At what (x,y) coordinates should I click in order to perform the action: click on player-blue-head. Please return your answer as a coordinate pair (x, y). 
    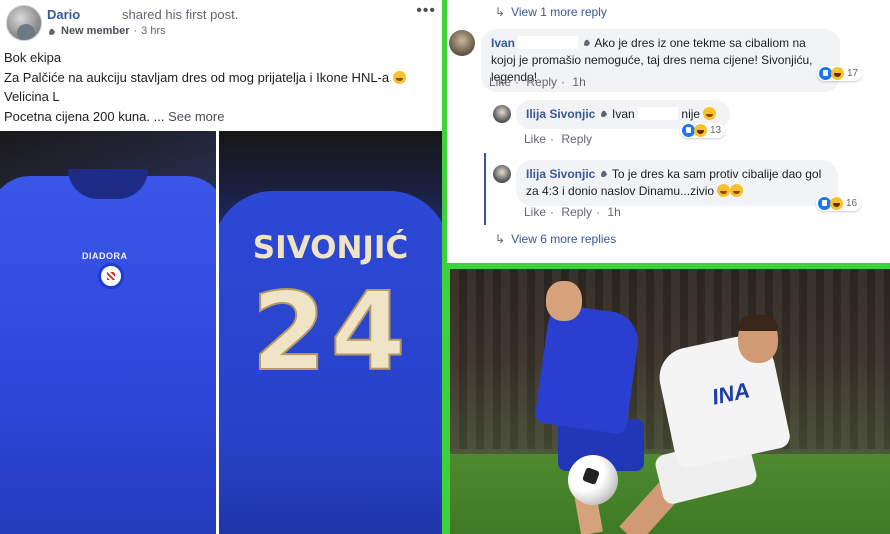
    Looking at the image, I should click on (564, 301).